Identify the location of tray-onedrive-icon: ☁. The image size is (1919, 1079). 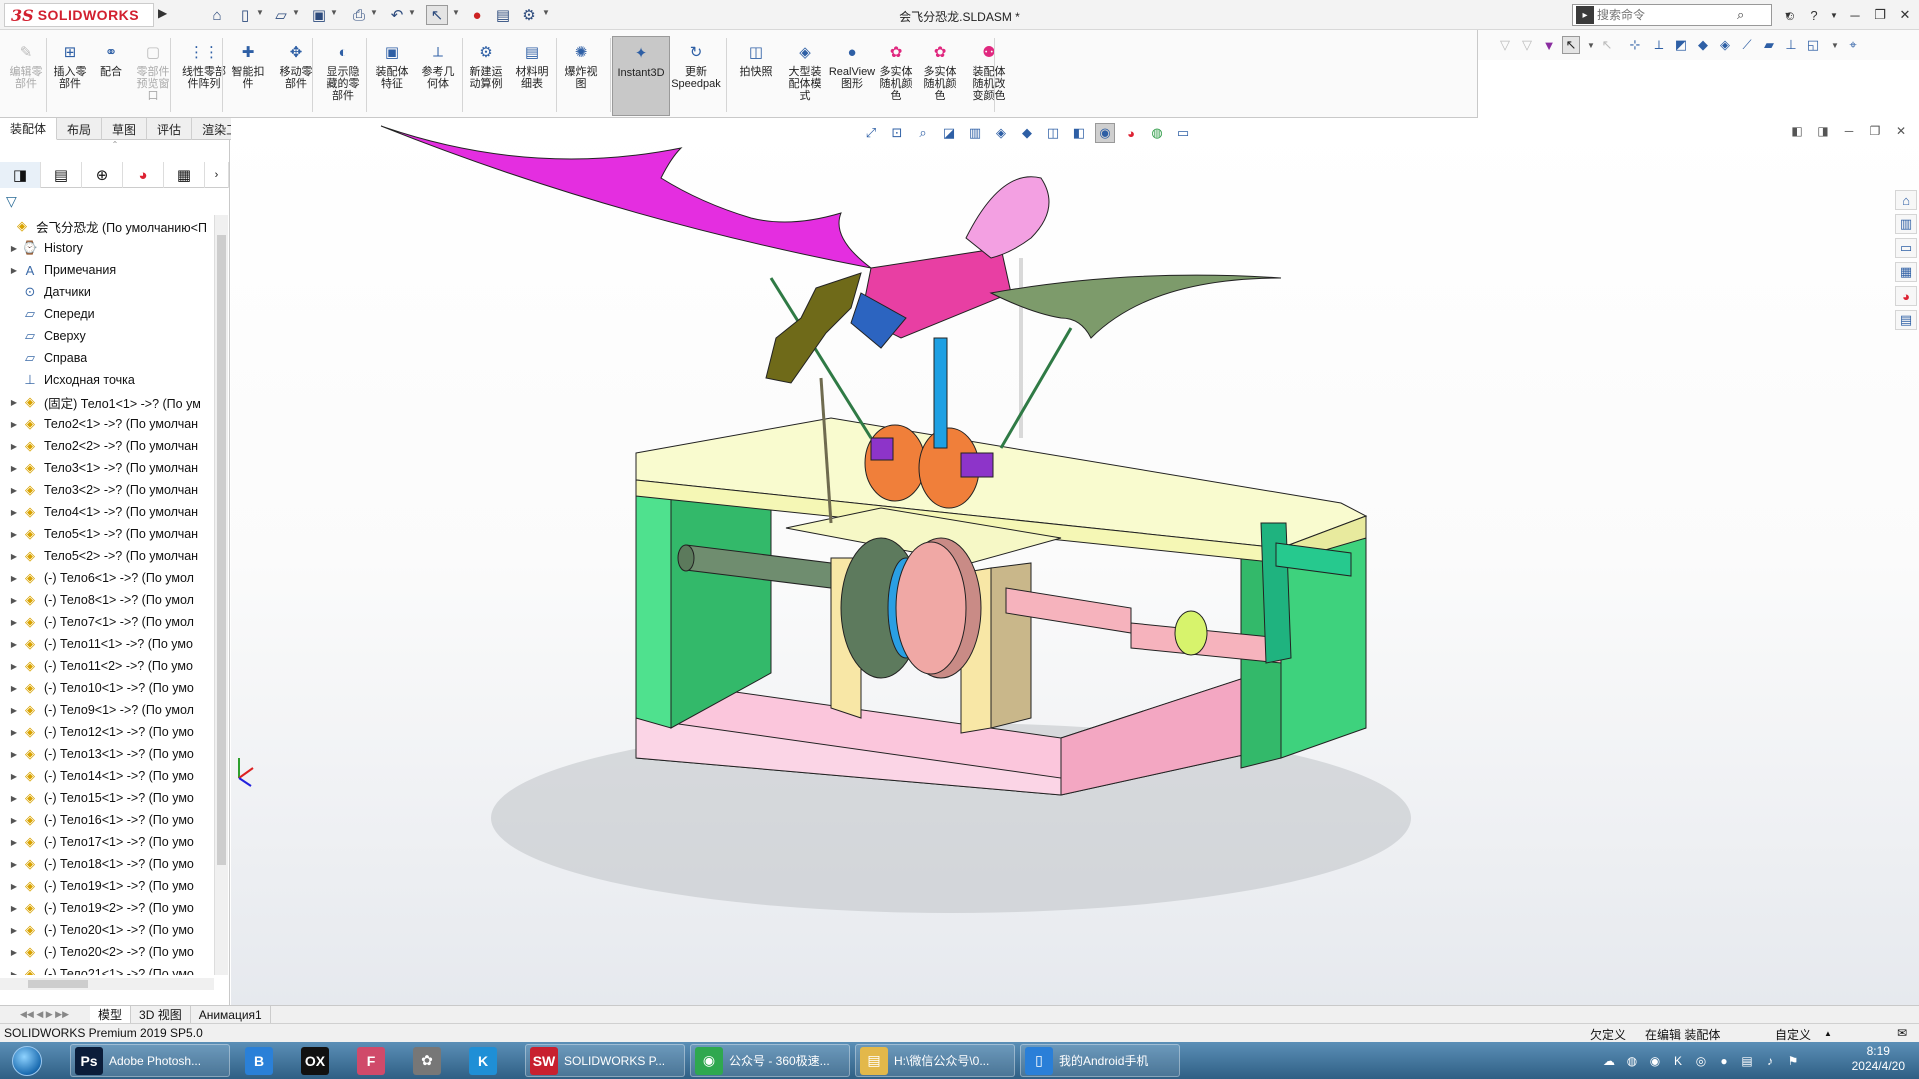
(1609, 1061).